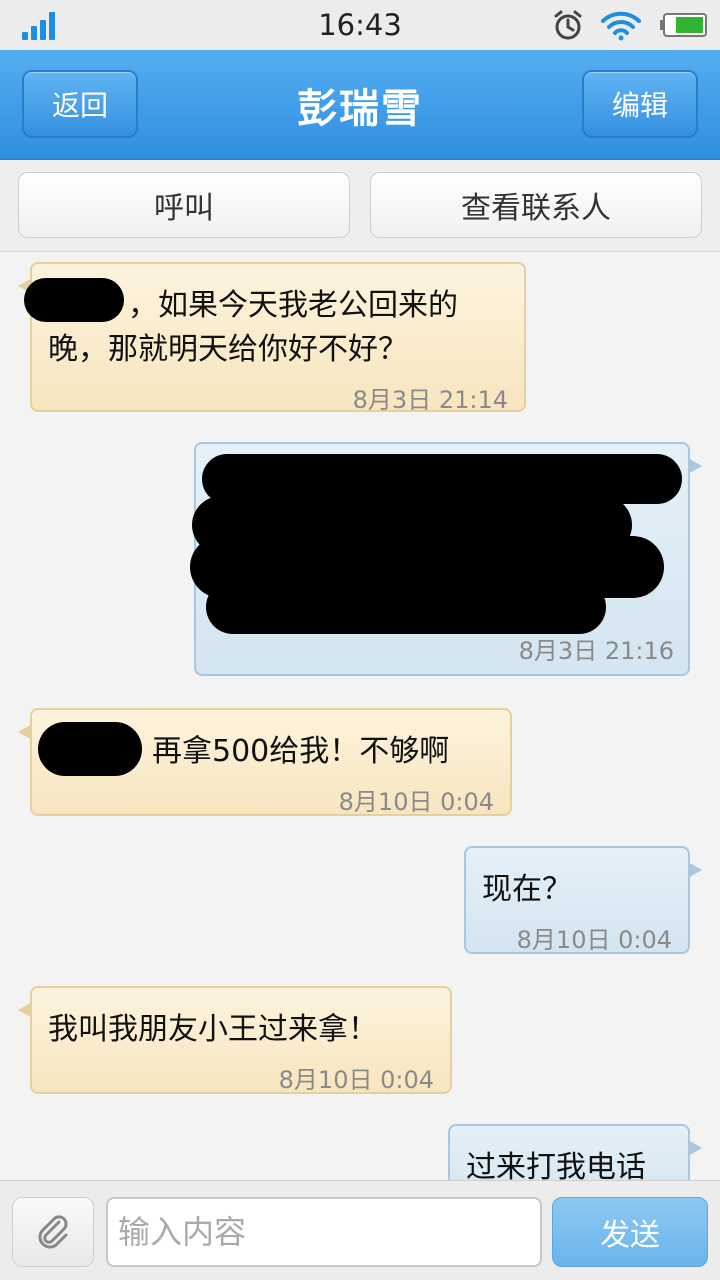  Describe the element at coordinates (568, 25) in the screenshot. I see `alarm-icon` at that location.